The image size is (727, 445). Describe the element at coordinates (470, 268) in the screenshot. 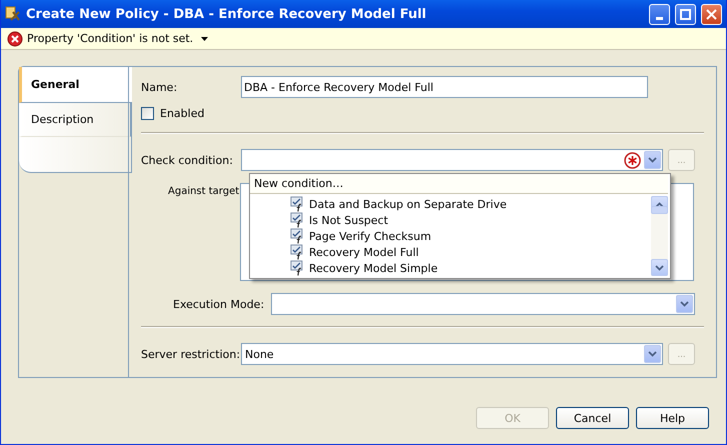

I see `list-item: Recovery Model Simple` at that location.